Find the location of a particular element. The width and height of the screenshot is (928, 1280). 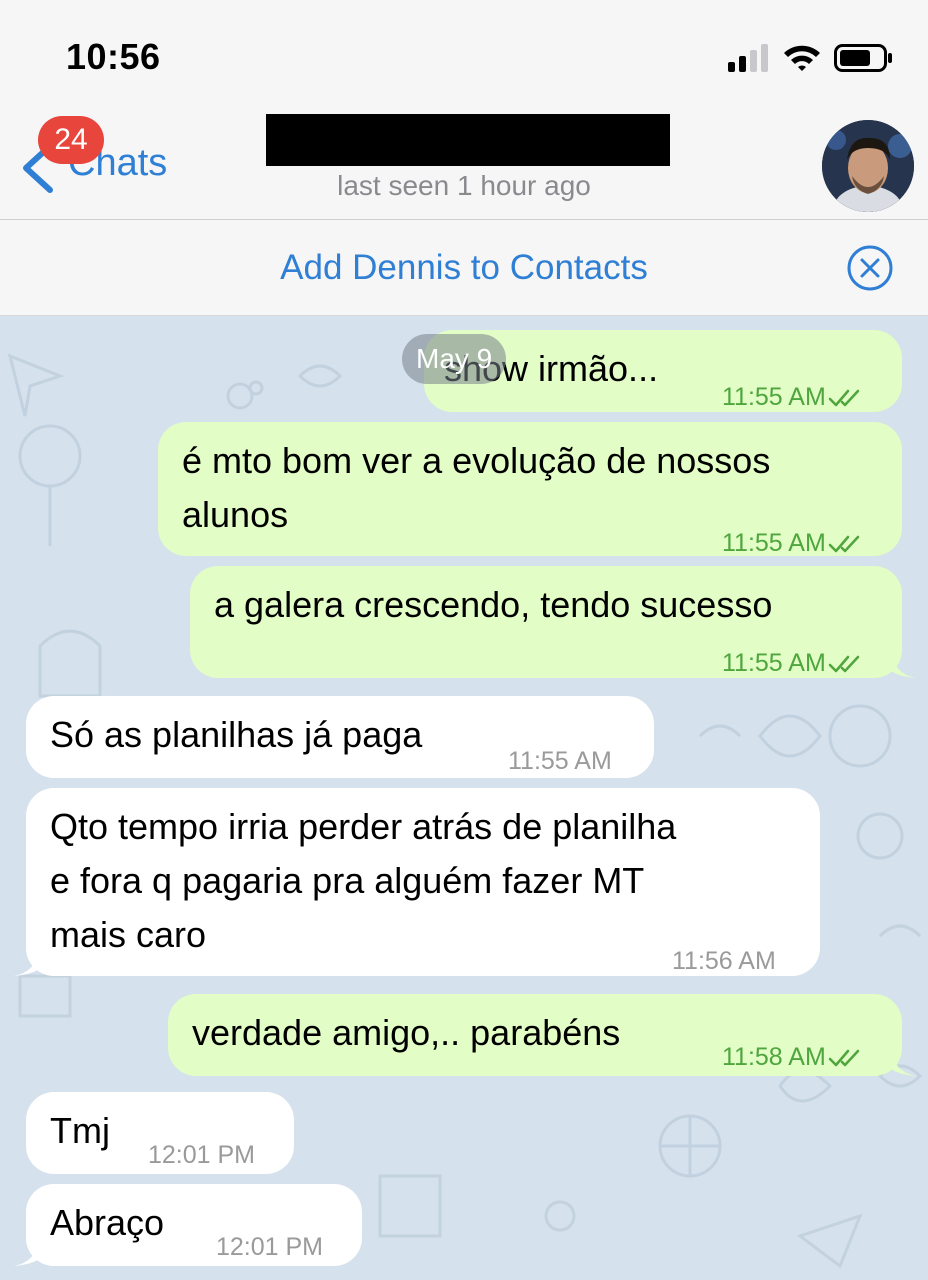

status-bar: 10:56 is located at coordinates (464, 54).